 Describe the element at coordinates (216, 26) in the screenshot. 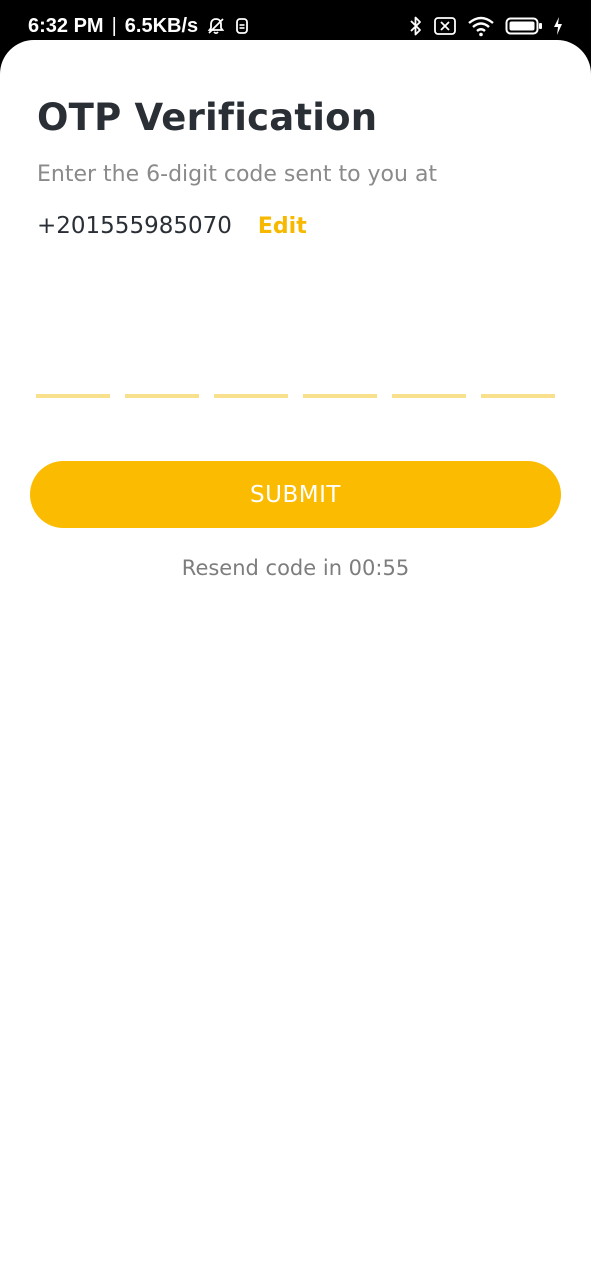

I see `bell-off-icon` at that location.